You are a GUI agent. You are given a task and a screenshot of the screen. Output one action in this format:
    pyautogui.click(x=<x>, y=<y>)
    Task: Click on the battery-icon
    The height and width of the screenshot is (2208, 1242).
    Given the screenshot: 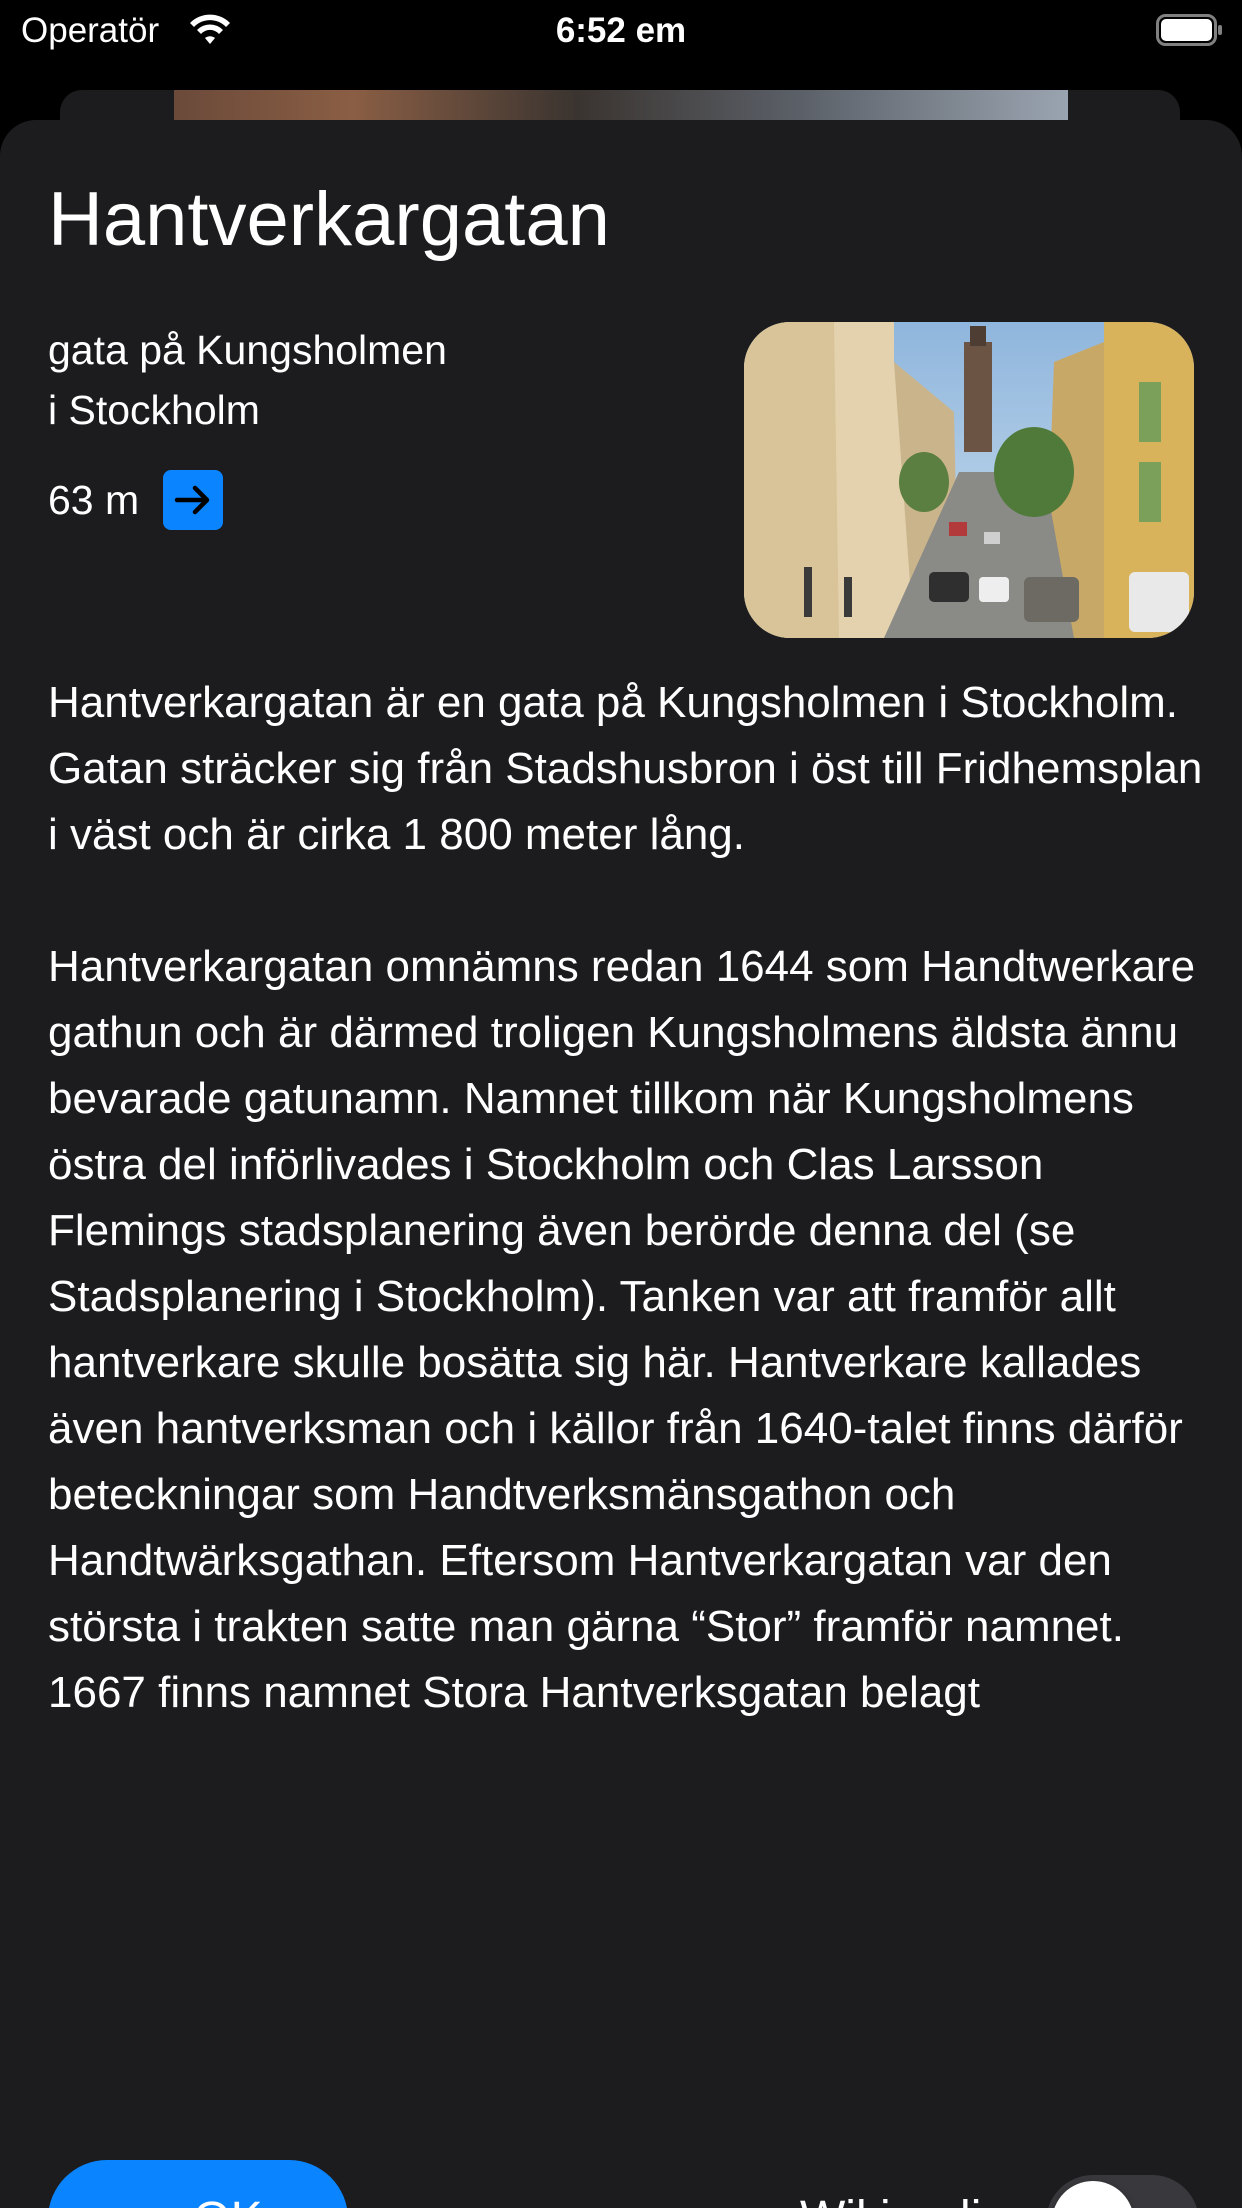 What is the action you would take?
    pyautogui.click(x=1189, y=30)
    